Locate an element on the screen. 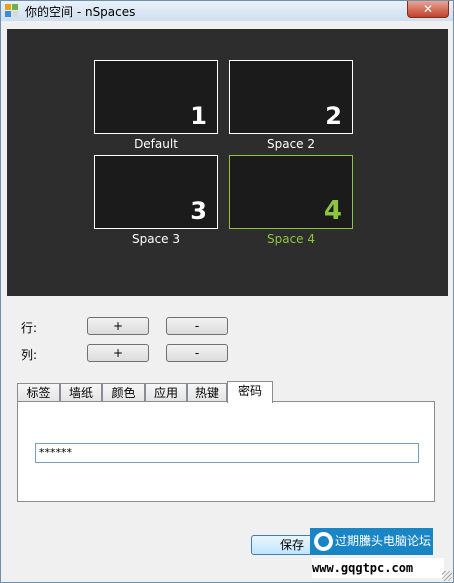 This screenshot has width=454, height=583. add-row-button: + is located at coordinates (118, 326).